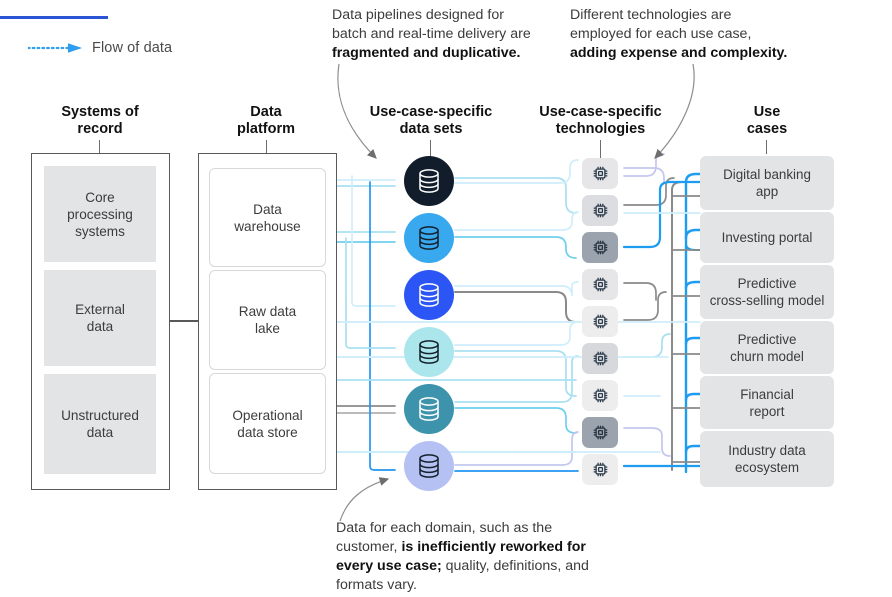 This screenshot has width=892, height=597. What do you see at coordinates (183, 321) in the screenshot?
I see `frame-connector-line` at bounding box center [183, 321].